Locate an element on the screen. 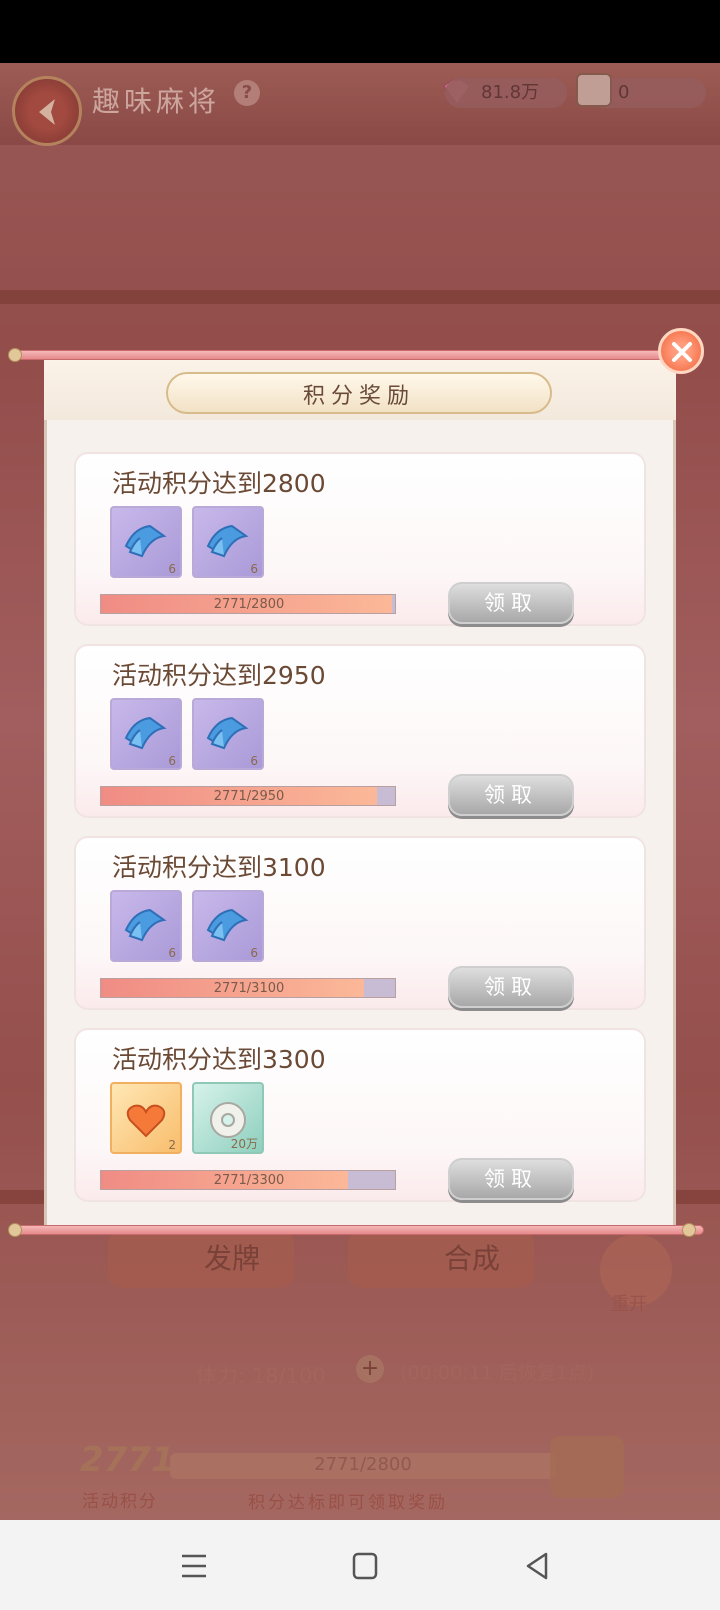  back-nav-icon is located at coordinates (538, 1566).